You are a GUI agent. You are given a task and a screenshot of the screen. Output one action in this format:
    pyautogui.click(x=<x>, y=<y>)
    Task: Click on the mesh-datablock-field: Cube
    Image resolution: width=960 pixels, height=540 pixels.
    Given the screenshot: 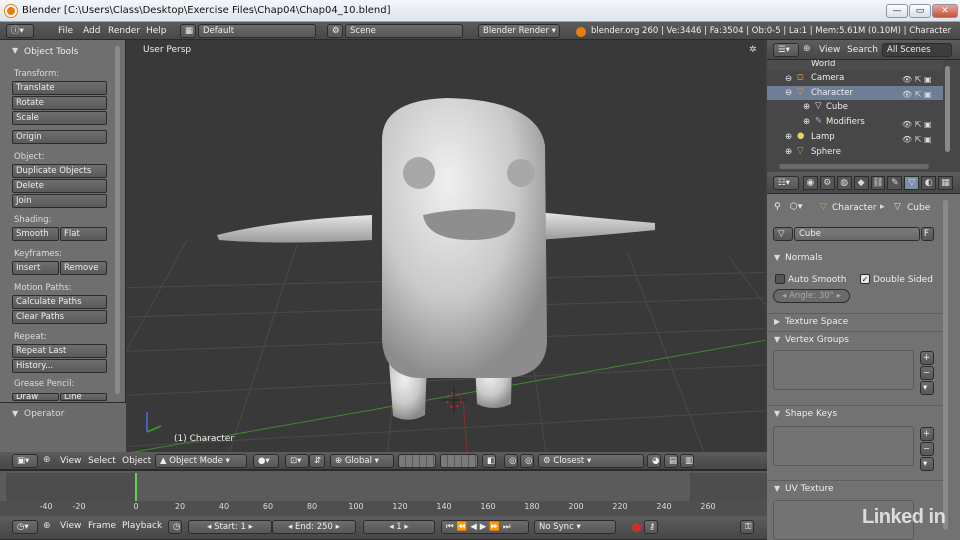 What is the action you would take?
    pyautogui.click(x=857, y=234)
    